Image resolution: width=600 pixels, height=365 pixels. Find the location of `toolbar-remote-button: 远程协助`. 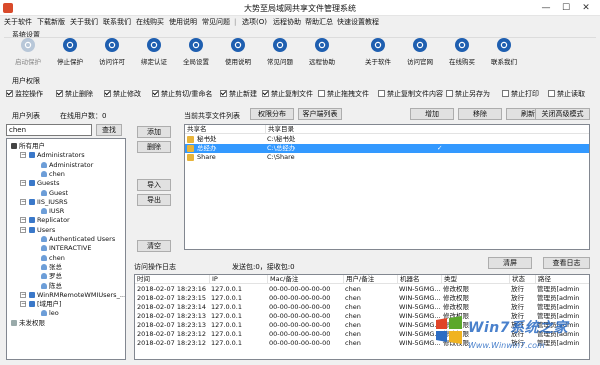

toolbar-remote-button: 远程协助 is located at coordinates (322, 55).